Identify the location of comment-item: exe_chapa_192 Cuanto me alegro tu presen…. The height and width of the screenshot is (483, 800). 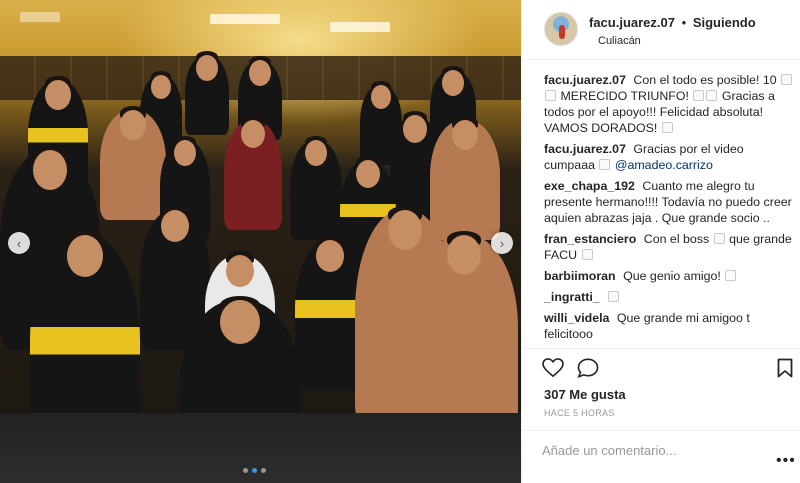
(669, 202).